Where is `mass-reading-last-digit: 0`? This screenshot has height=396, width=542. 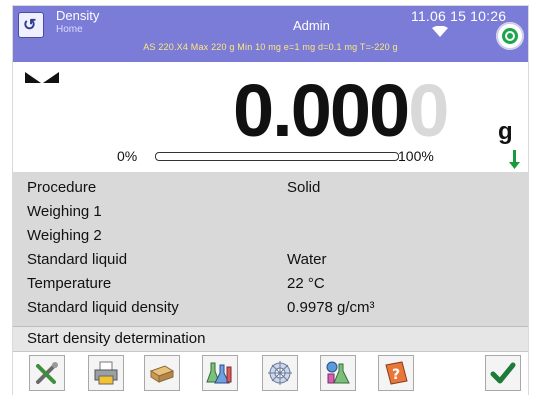 mass-reading-last-digit: 0 is located at coordinates (428, 110).